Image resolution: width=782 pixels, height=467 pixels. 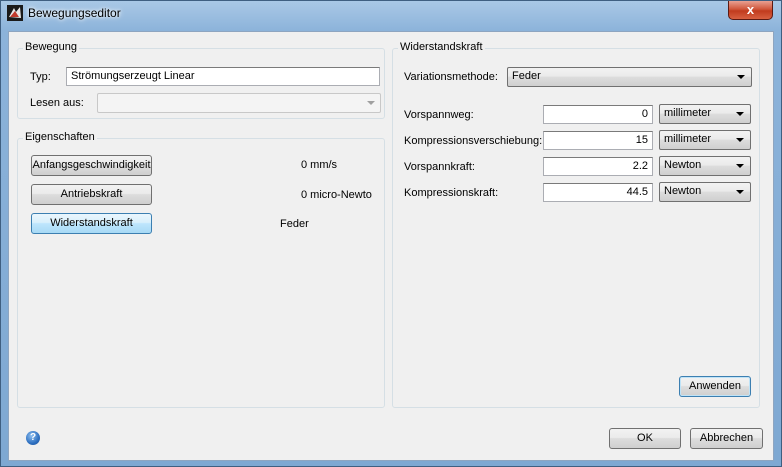 I want to click on window-title: Bewegungseditor, so click(x=74, y=13).